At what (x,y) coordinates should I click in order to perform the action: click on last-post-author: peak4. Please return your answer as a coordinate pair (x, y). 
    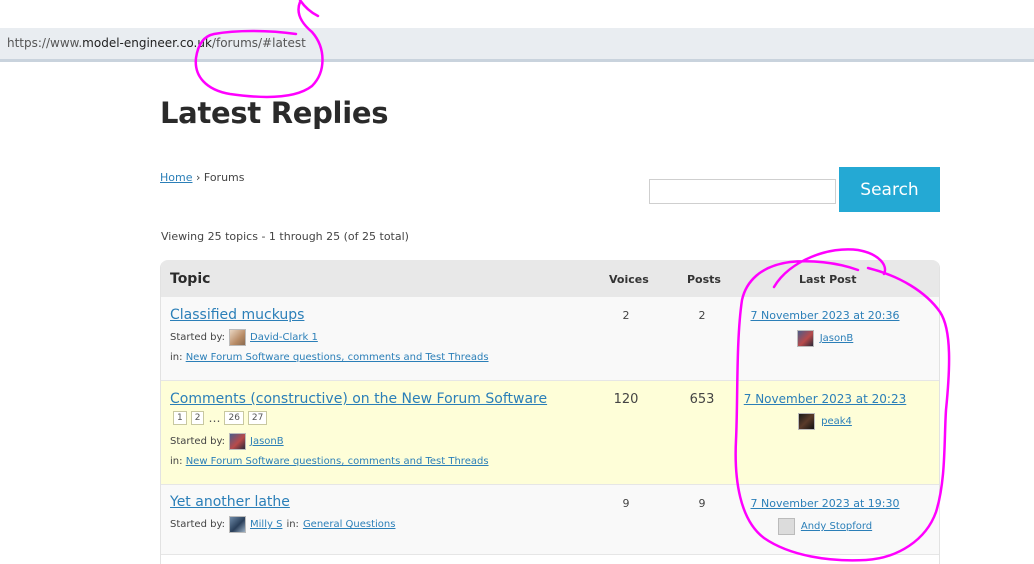
    Looking at the image, I should click on (825, 421).